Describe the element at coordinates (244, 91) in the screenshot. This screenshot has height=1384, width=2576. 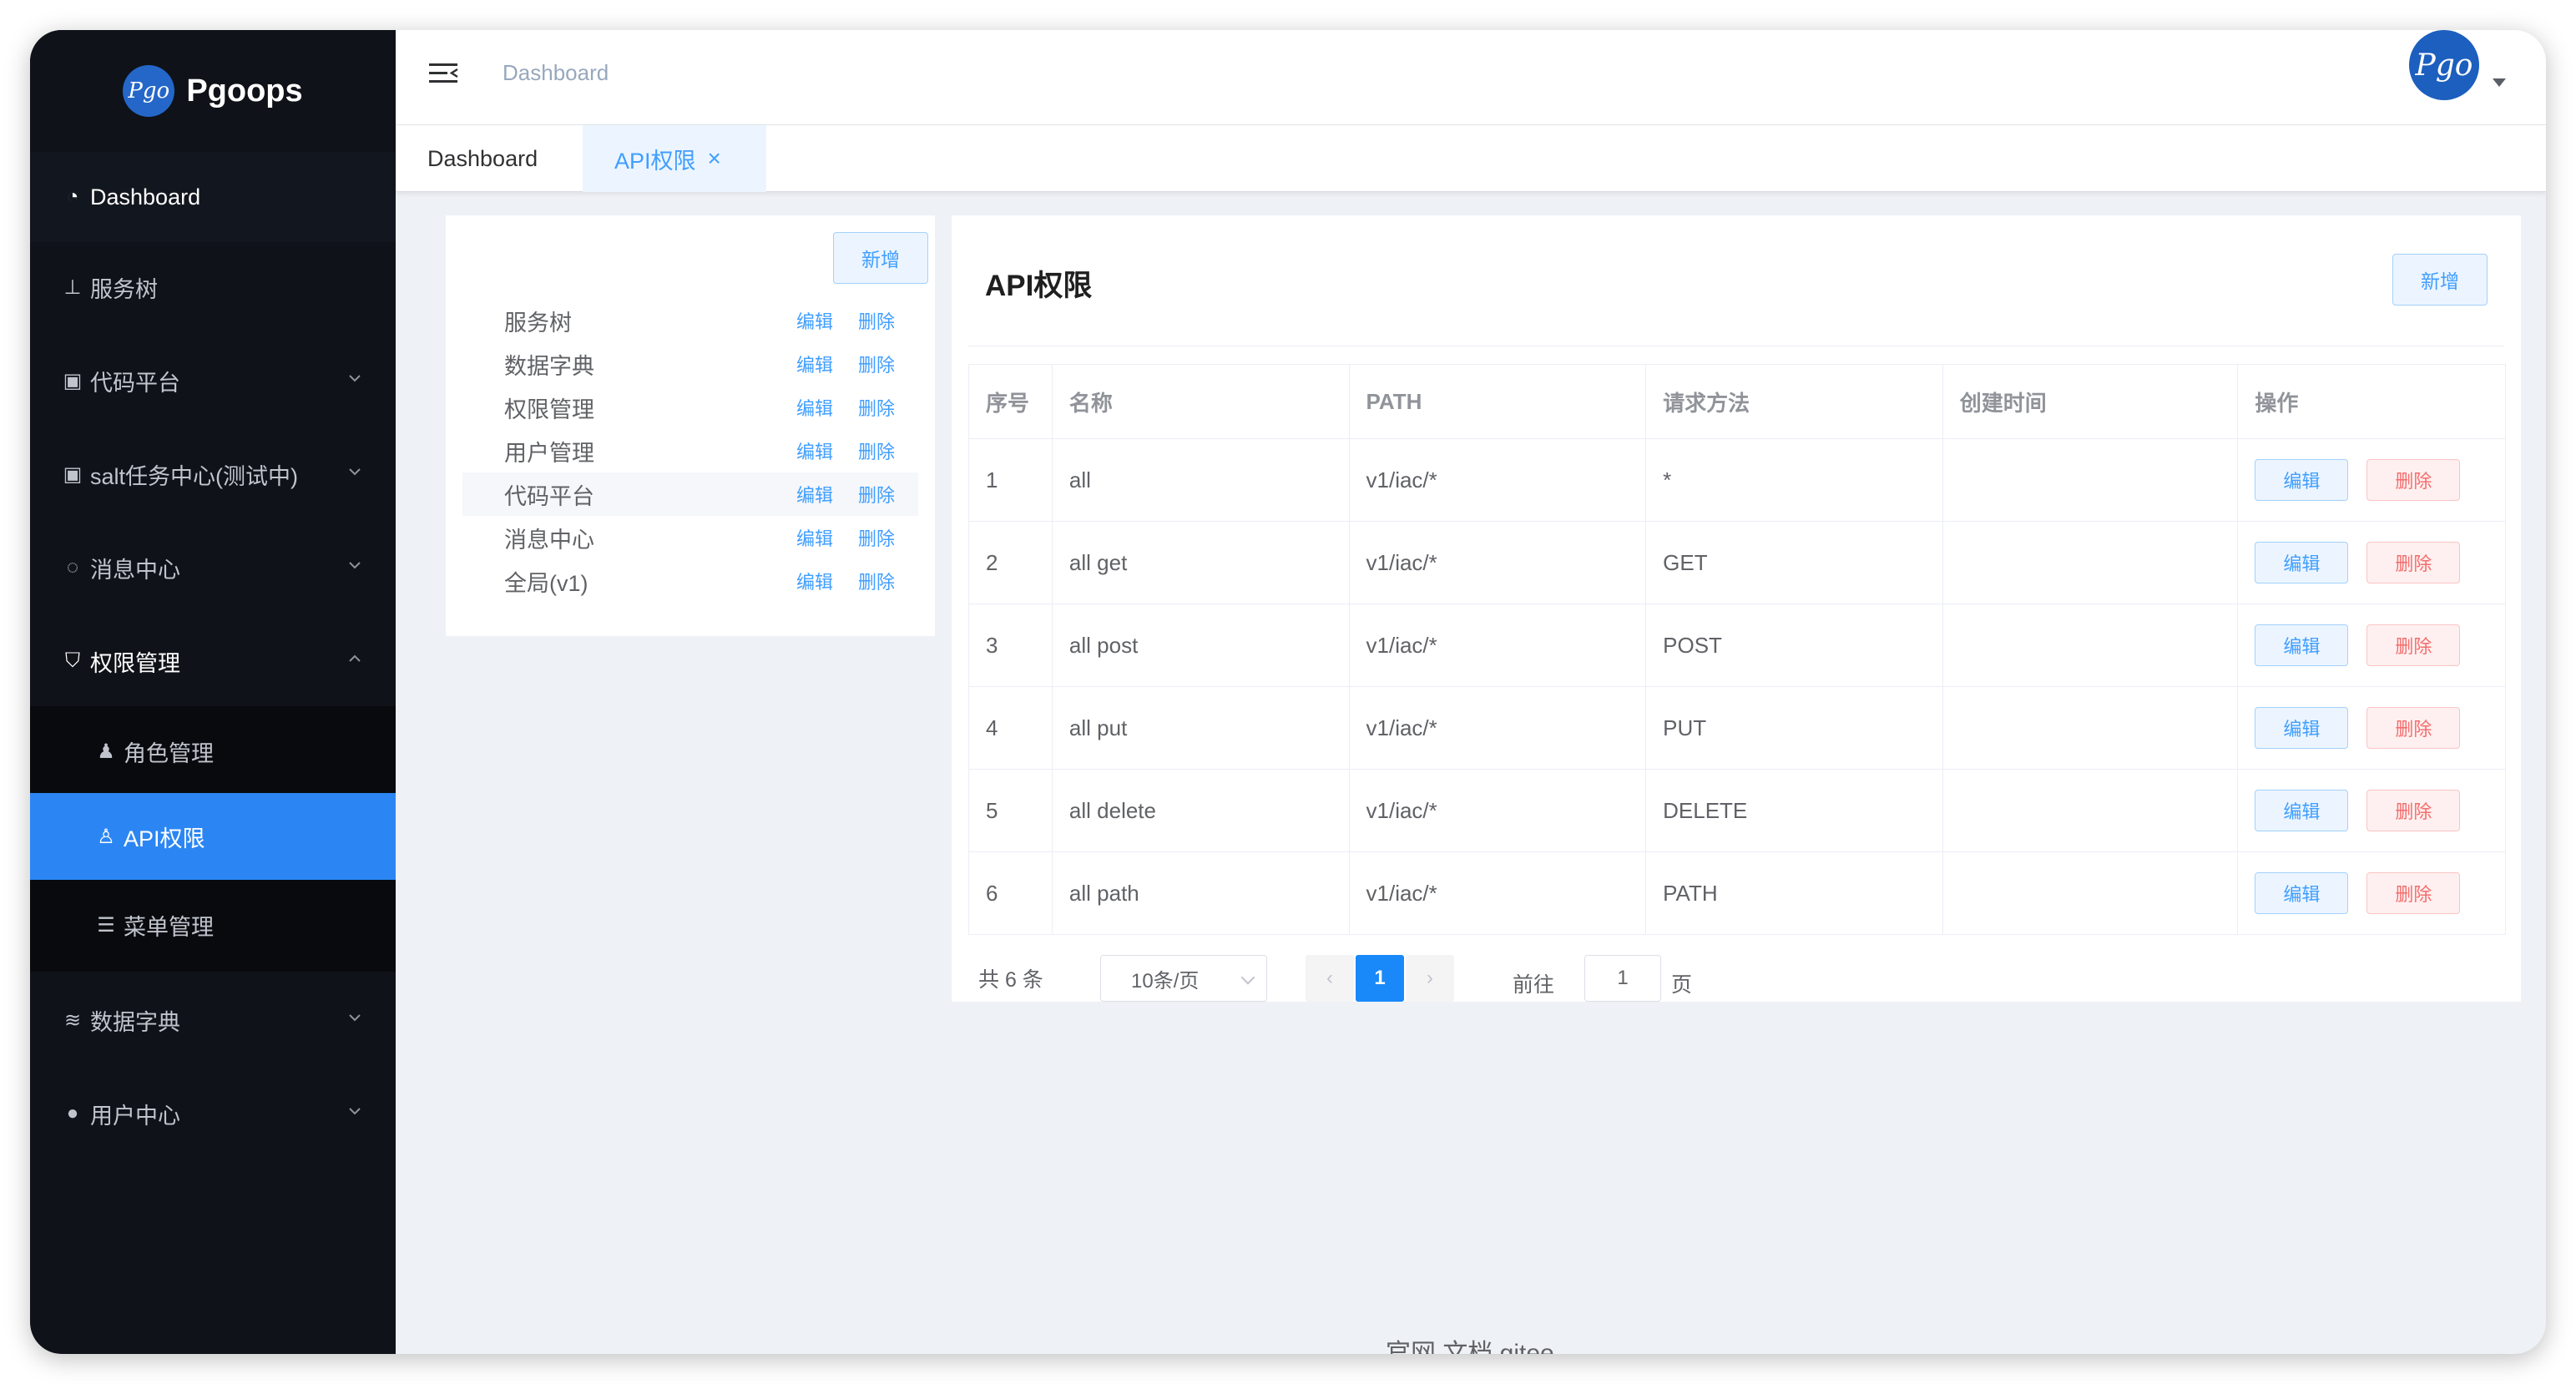
I see `app-name: Pgoops` at that location.